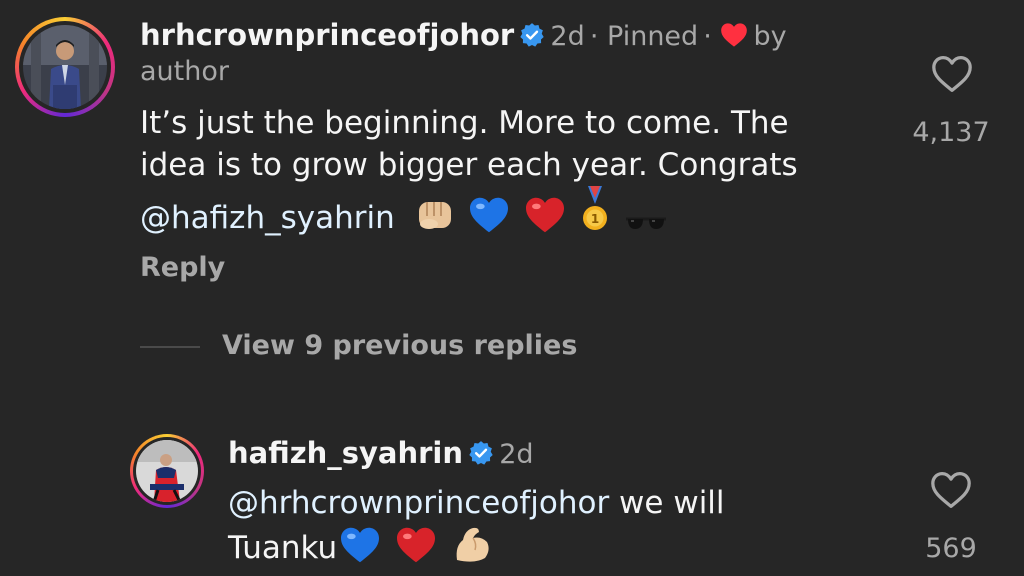 This screenshot has width=1024, height=576. Describe the element at coordinates (399, 345) in the screenshot. I see `view-previous-replies-button: View 9 previous replies` at that location.